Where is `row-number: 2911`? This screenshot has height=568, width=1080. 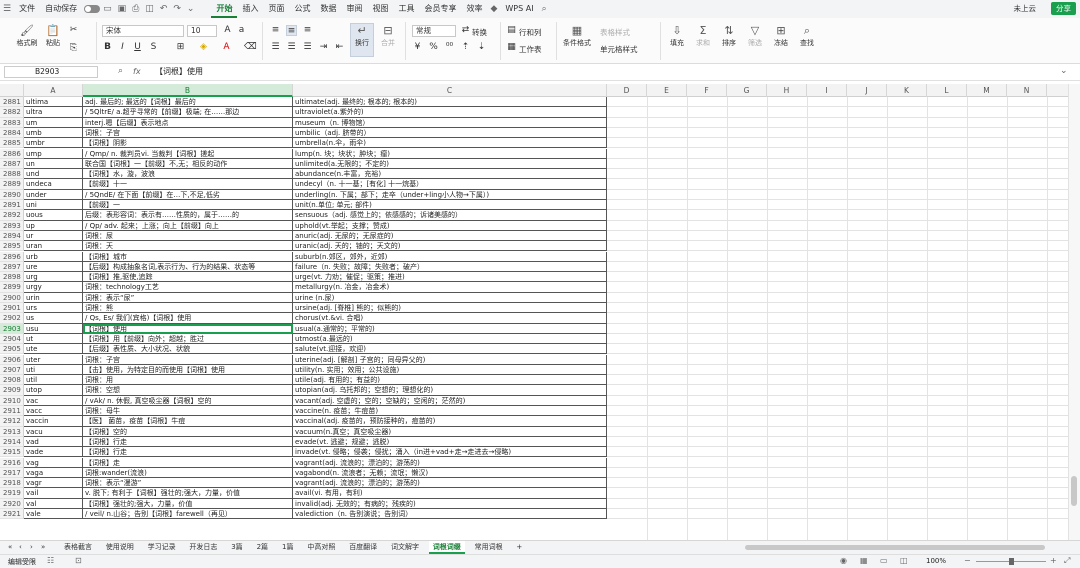 row-number: 2911 is located at coordinates (12, 411).